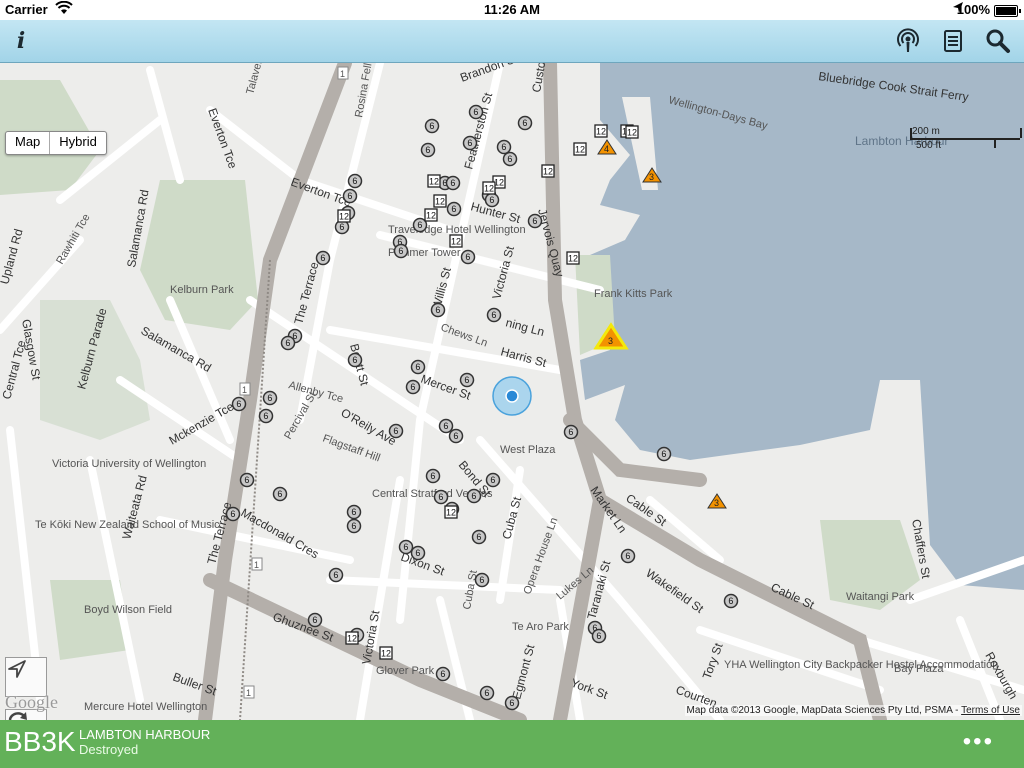  Describe the element at coordinates (351, 449) in the screenshot. I see `flagstaff-hill-label: Flagstaff Hill` at that location.